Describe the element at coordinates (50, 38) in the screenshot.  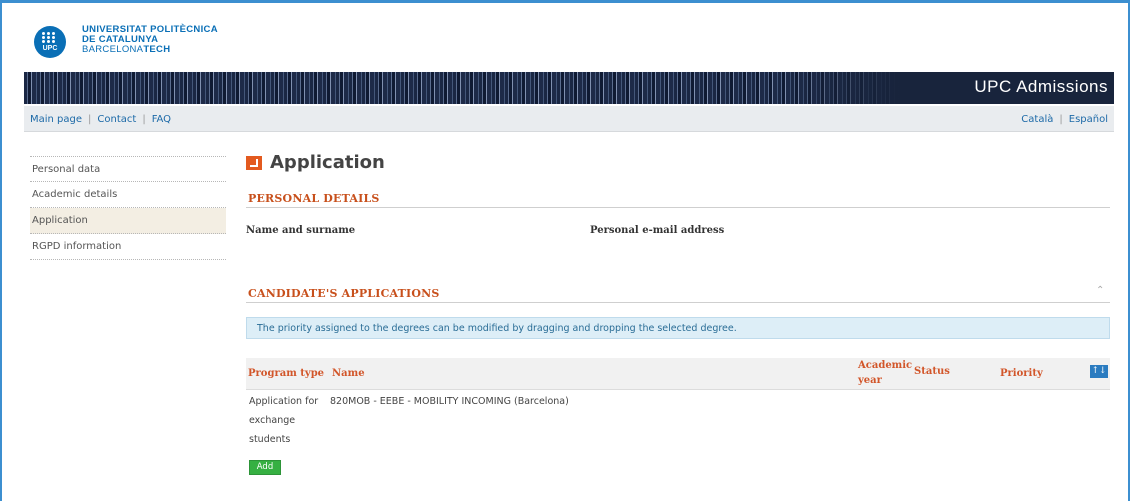
I see `logo-dots-icon` at that location.